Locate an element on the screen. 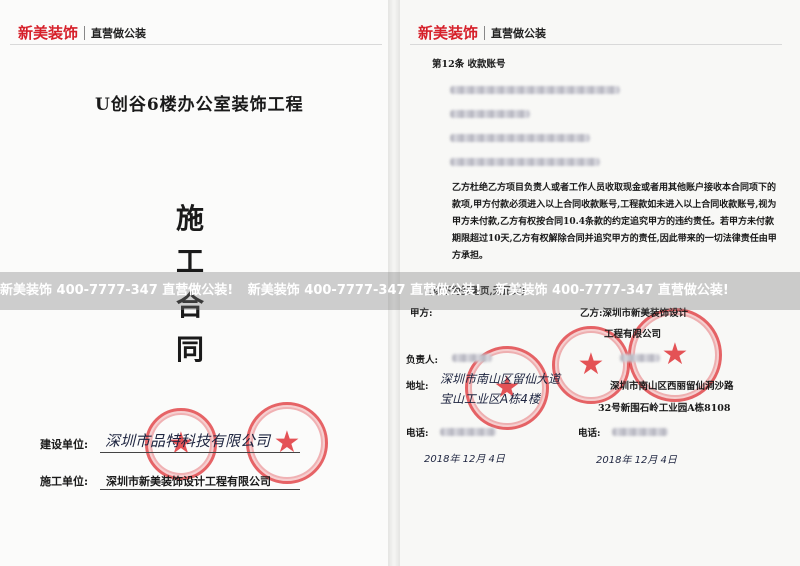 This screenshot has height=566, width=800. contractor-name: 深圳市新美装饰设计工程有限公司 is located at coordinates (188, 481).